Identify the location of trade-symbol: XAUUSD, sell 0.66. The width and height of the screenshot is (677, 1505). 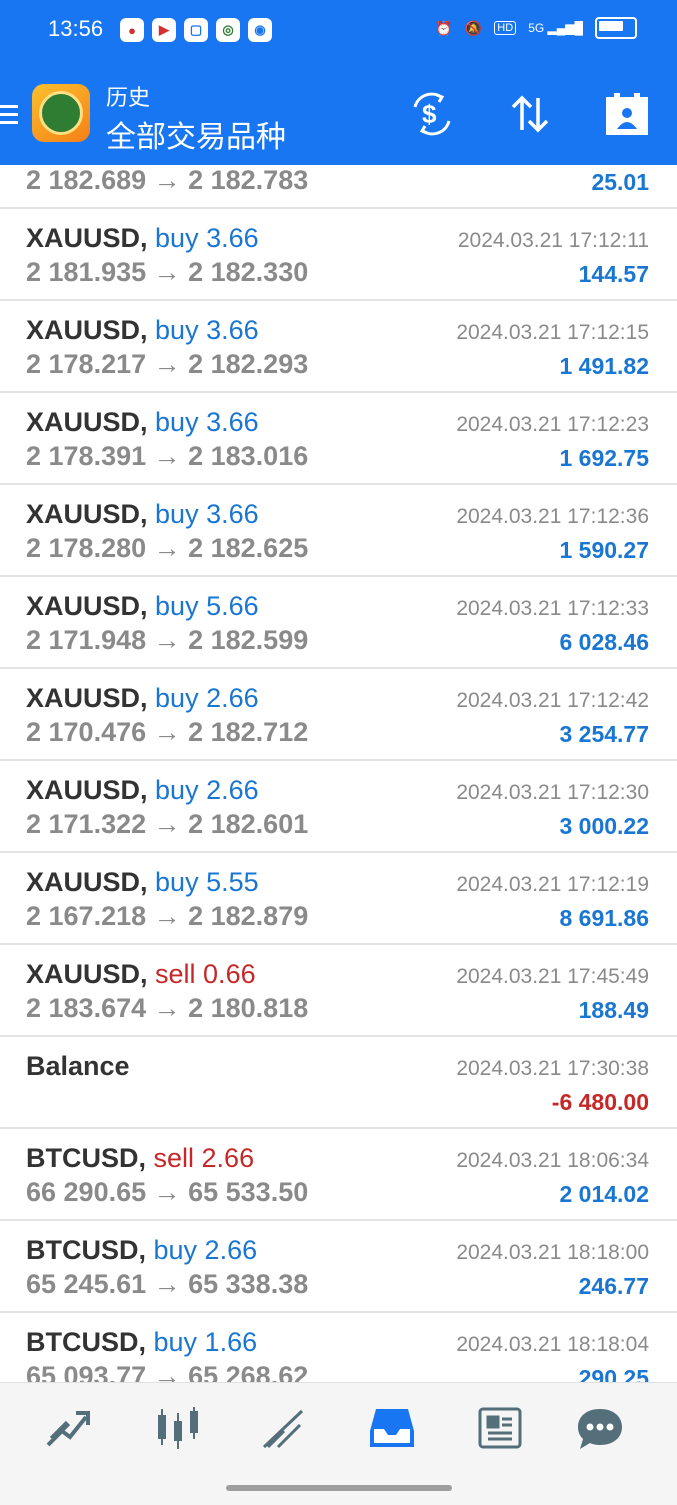
(141, 974).